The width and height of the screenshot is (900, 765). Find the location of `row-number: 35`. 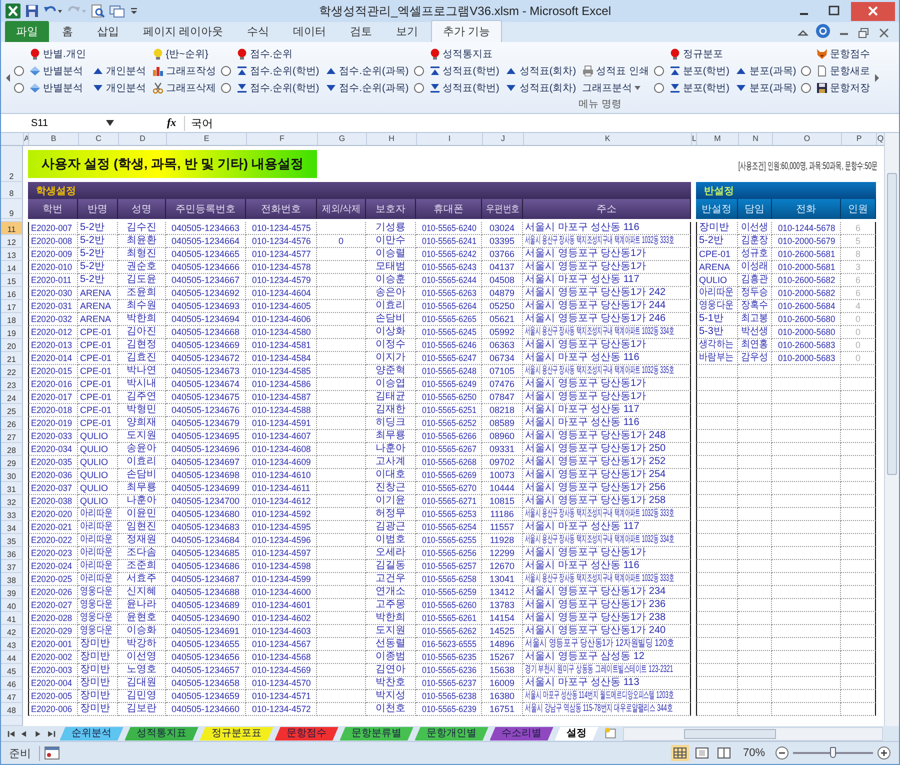

row-number: 35 is located at coordinates (12, 540).